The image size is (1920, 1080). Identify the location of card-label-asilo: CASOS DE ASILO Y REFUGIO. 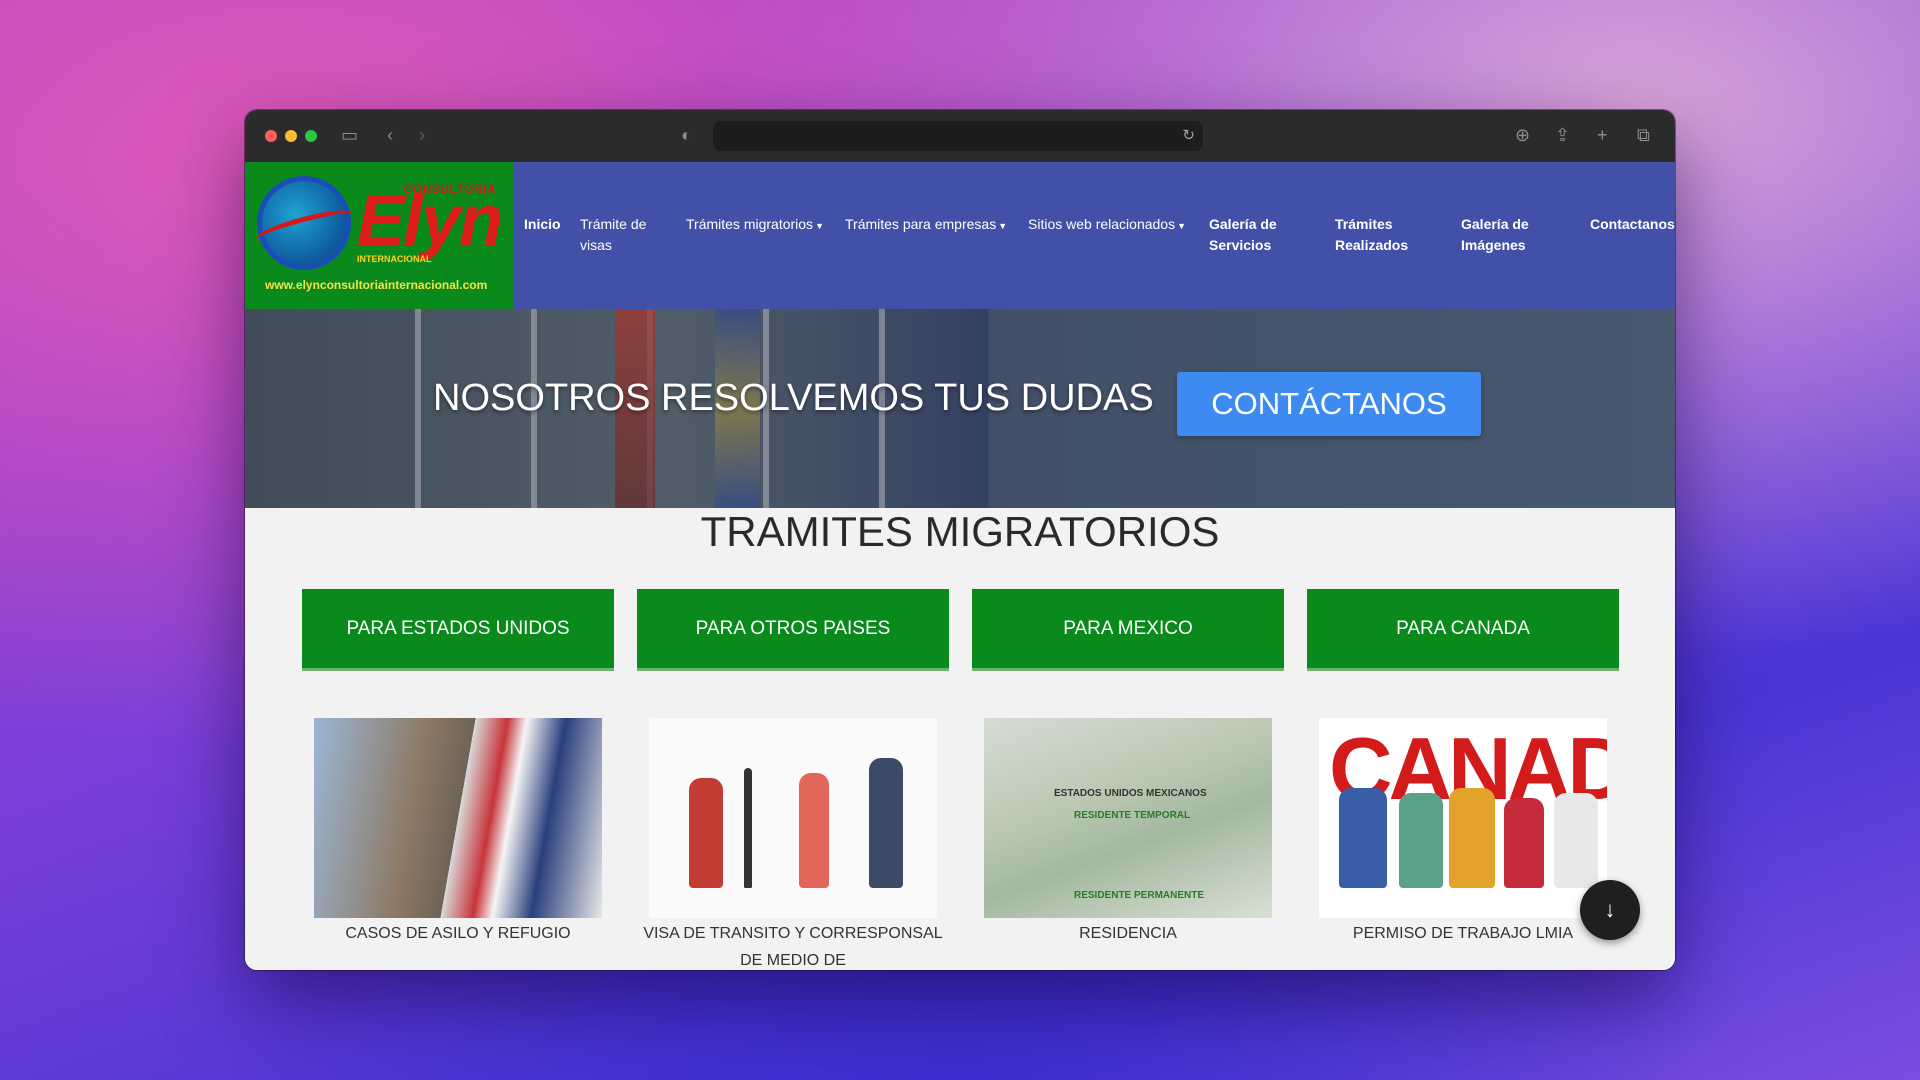
(458, 933).